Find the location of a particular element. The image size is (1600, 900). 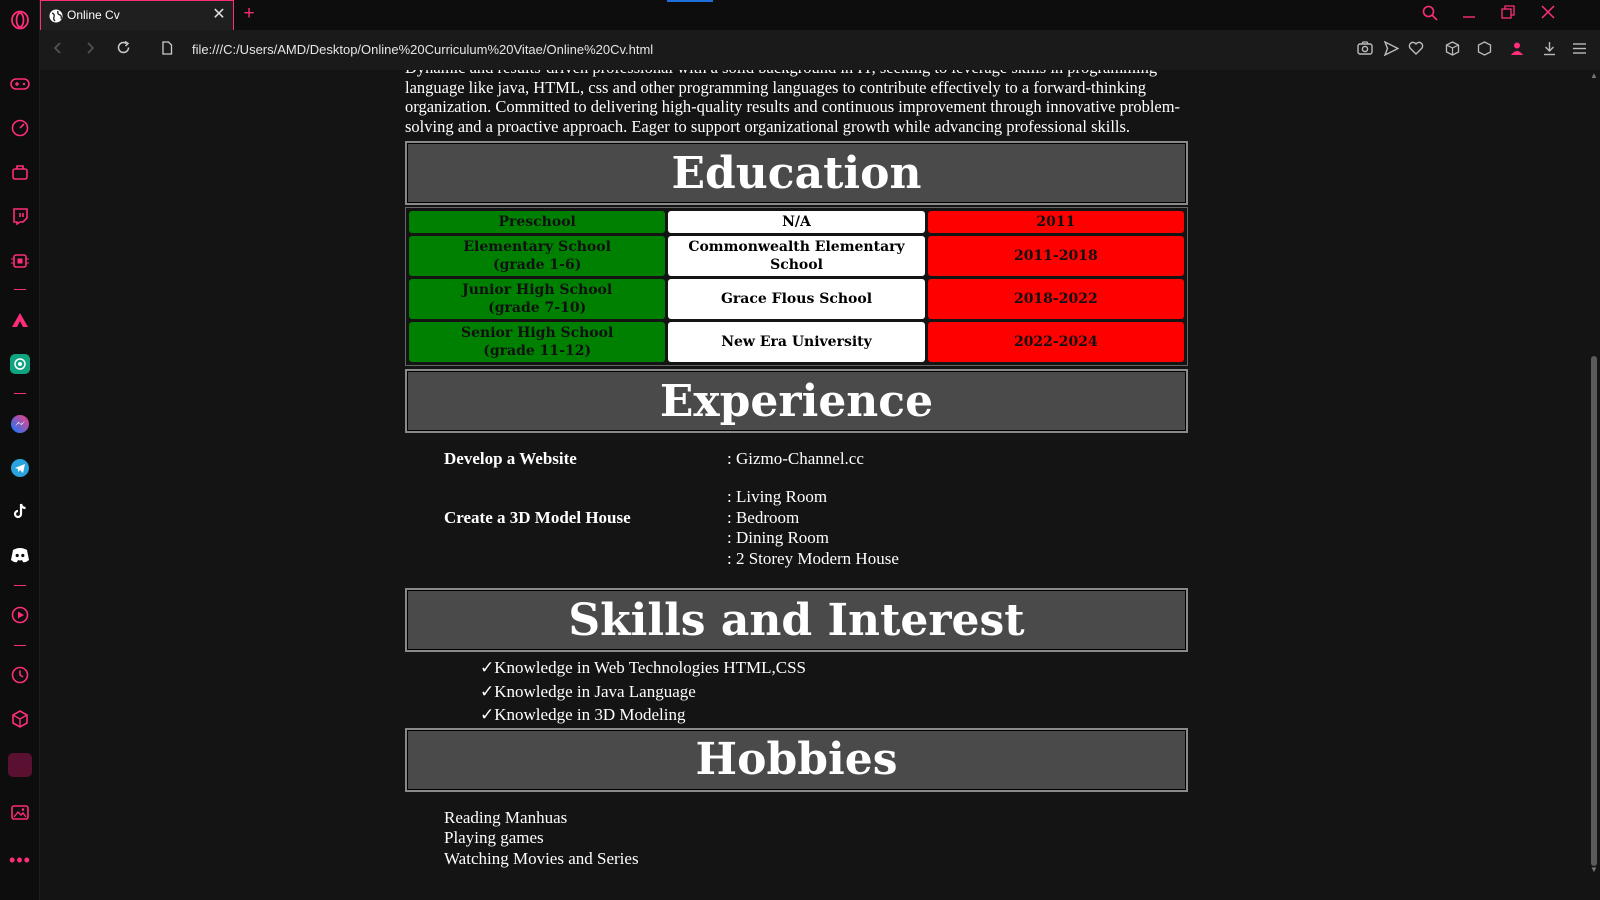

download-icon is located at coordinates (1549, 50).